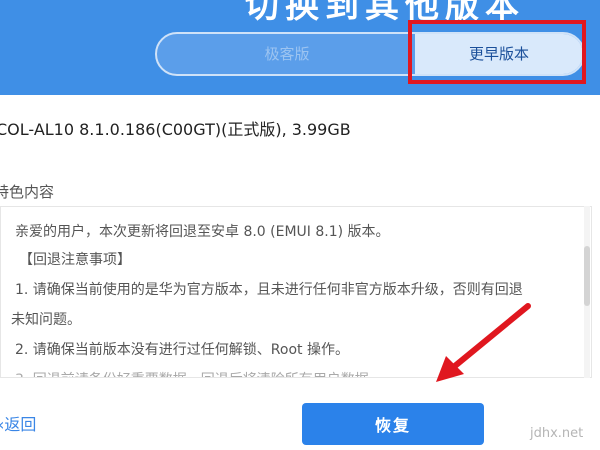  I want to click on highlight-annotation-box, so click(497, 52).